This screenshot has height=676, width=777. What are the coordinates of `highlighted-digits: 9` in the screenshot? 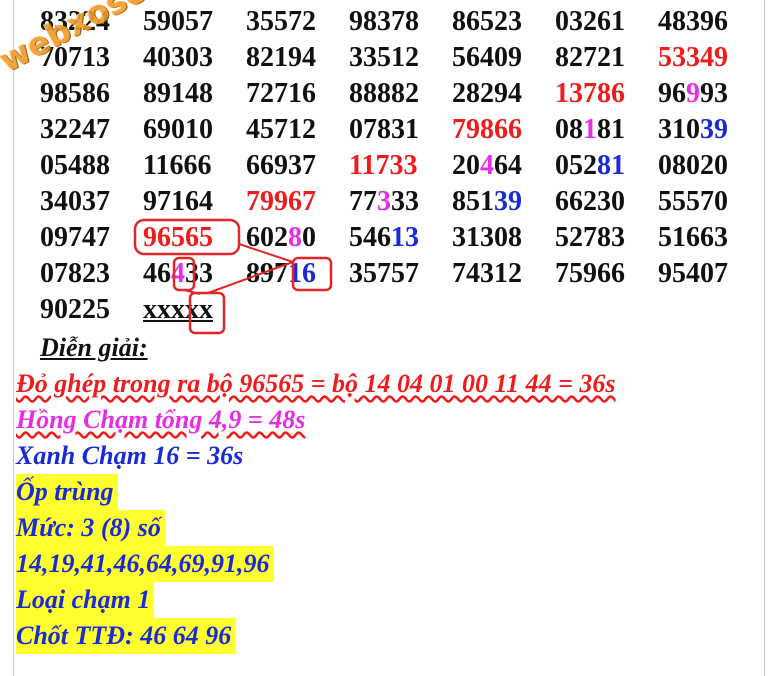 It's located at (693, 93).